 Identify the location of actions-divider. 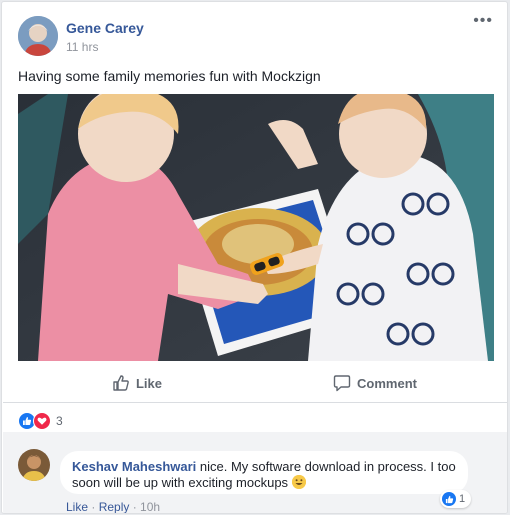
(255, 402).